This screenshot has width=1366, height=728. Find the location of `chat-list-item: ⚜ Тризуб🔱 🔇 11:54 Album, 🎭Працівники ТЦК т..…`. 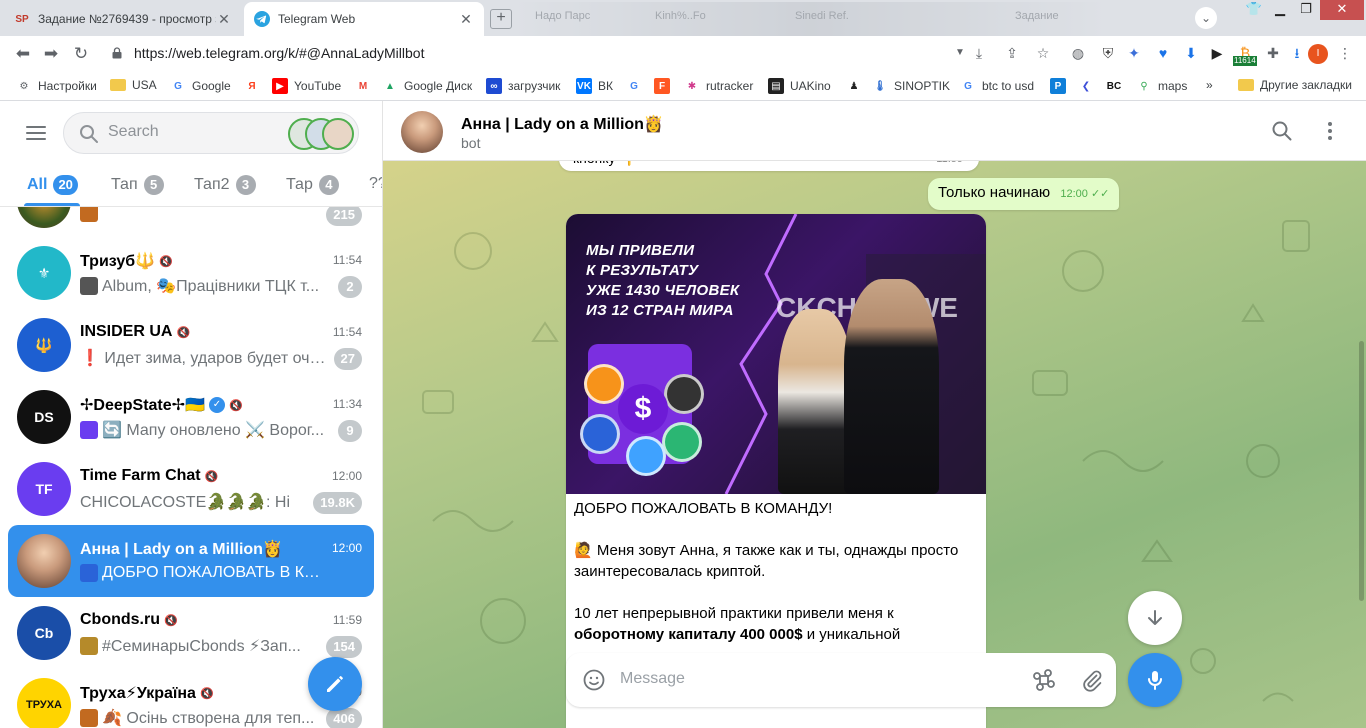

chat-list-item: ⚜ Тризуб🔱 🔇 11:54 Album, 🎭Працівники ТЦК т..… is located at coordinates (191, 273).